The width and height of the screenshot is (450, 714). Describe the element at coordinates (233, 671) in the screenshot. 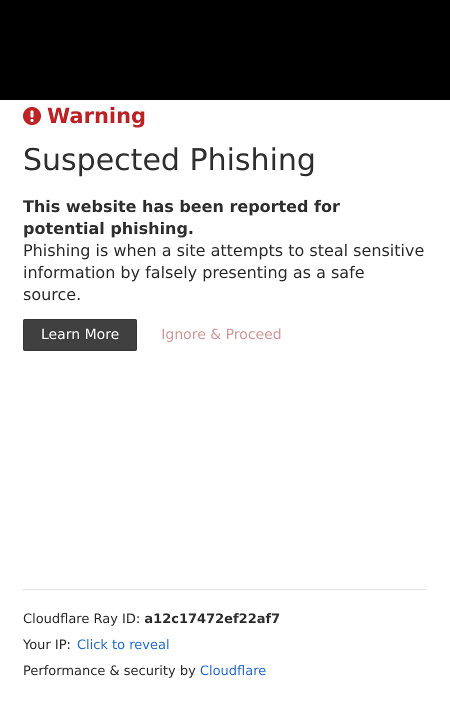

I see `cloudflare-link: Cloudflare` at that location.